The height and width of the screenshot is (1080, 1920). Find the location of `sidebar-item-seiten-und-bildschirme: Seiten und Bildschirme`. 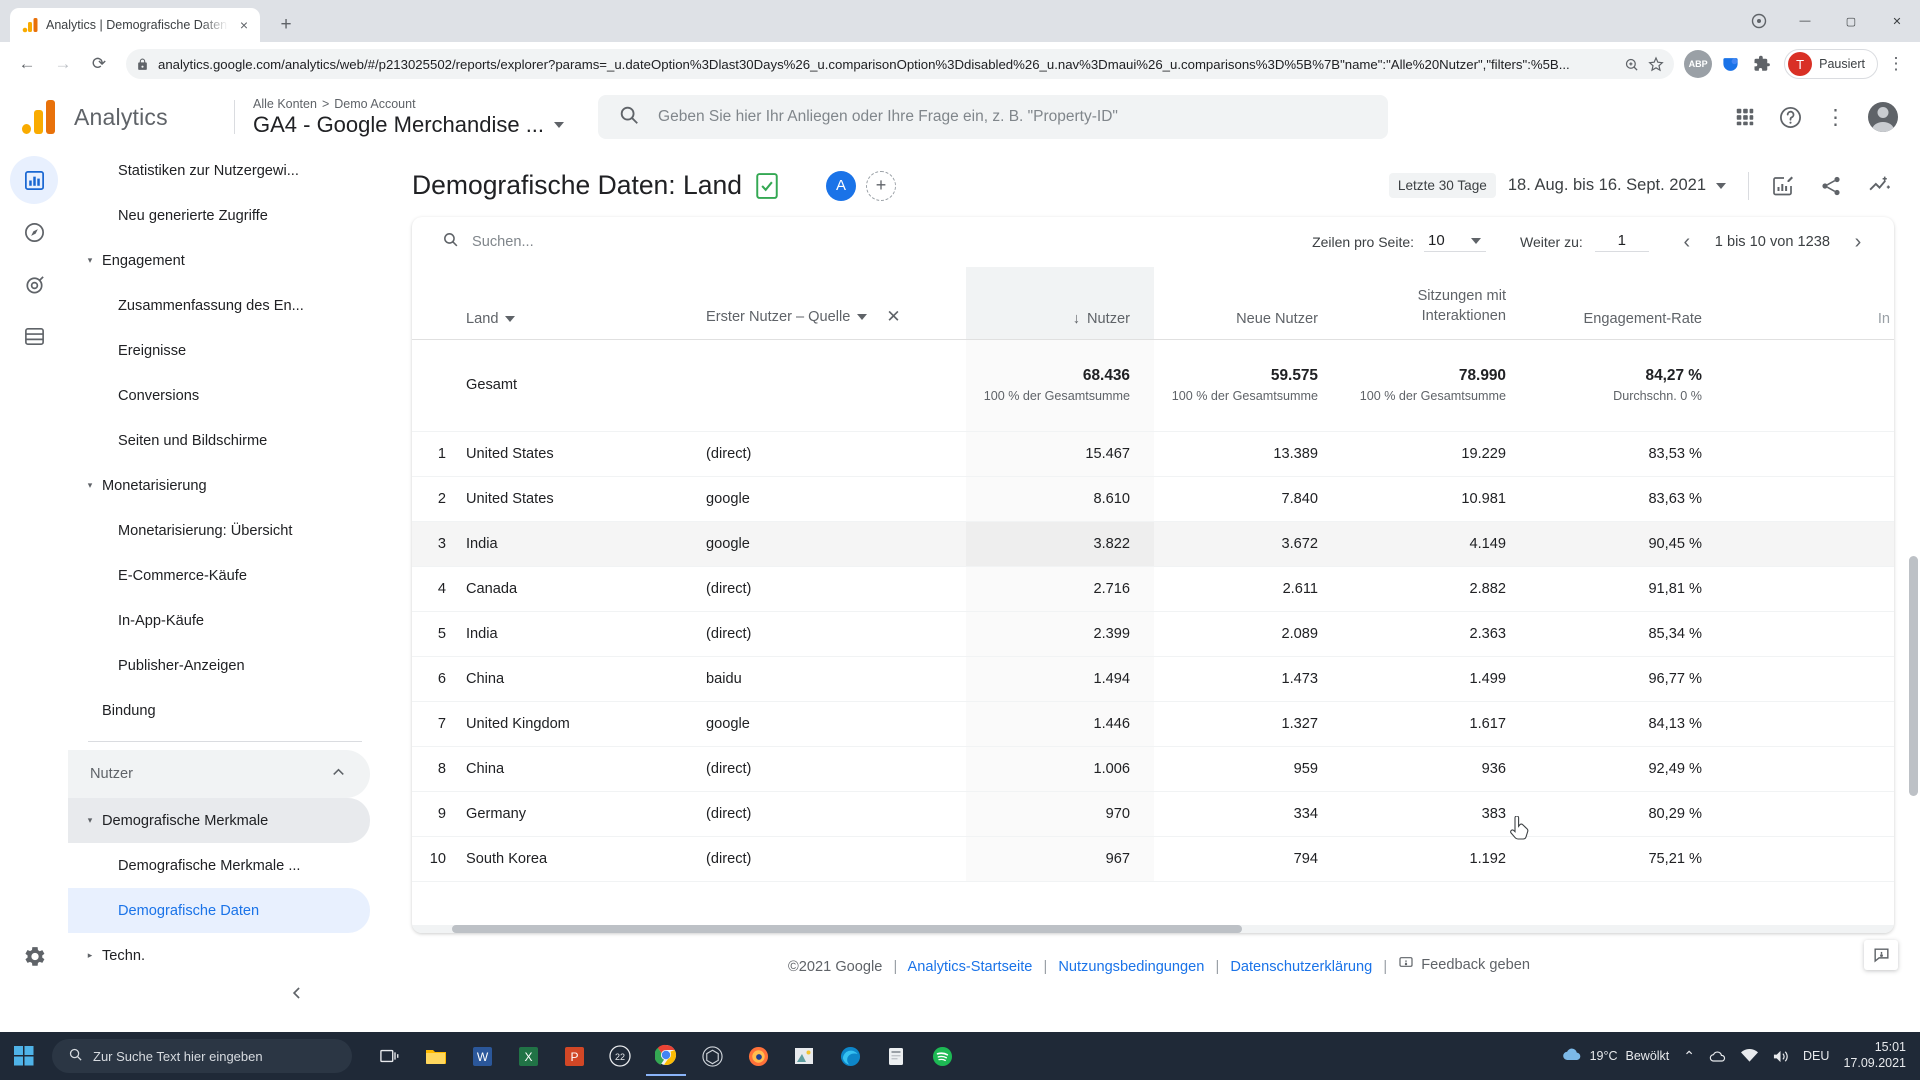

sidebar-item-seiten-und-bildschirme: Seiten und Bildschirme is located at coordinates (219, 440).